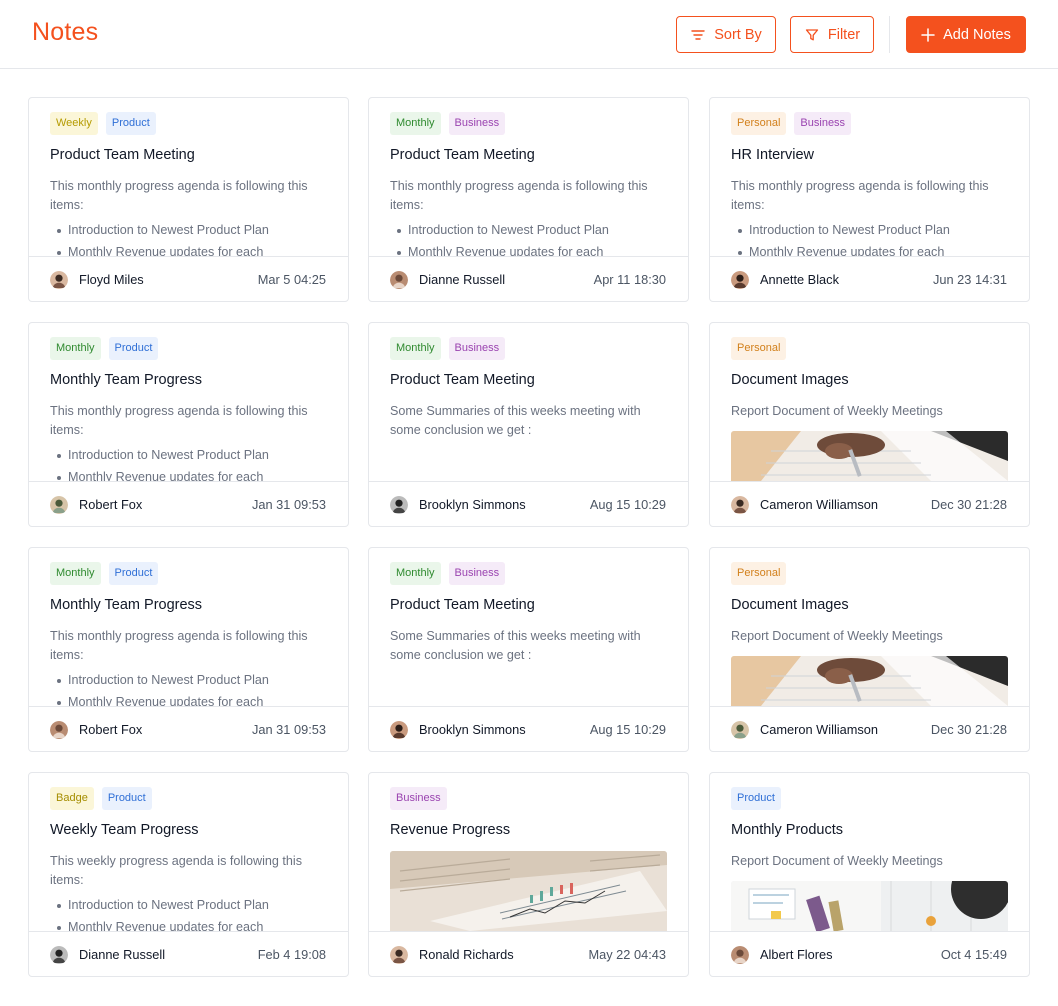 This screenshot has height=1006, width=1058. Describe the element at coordinates (529, 34) in the screenshot. I see `page-header: Notes Sort By Filter Add Notes` at that location.